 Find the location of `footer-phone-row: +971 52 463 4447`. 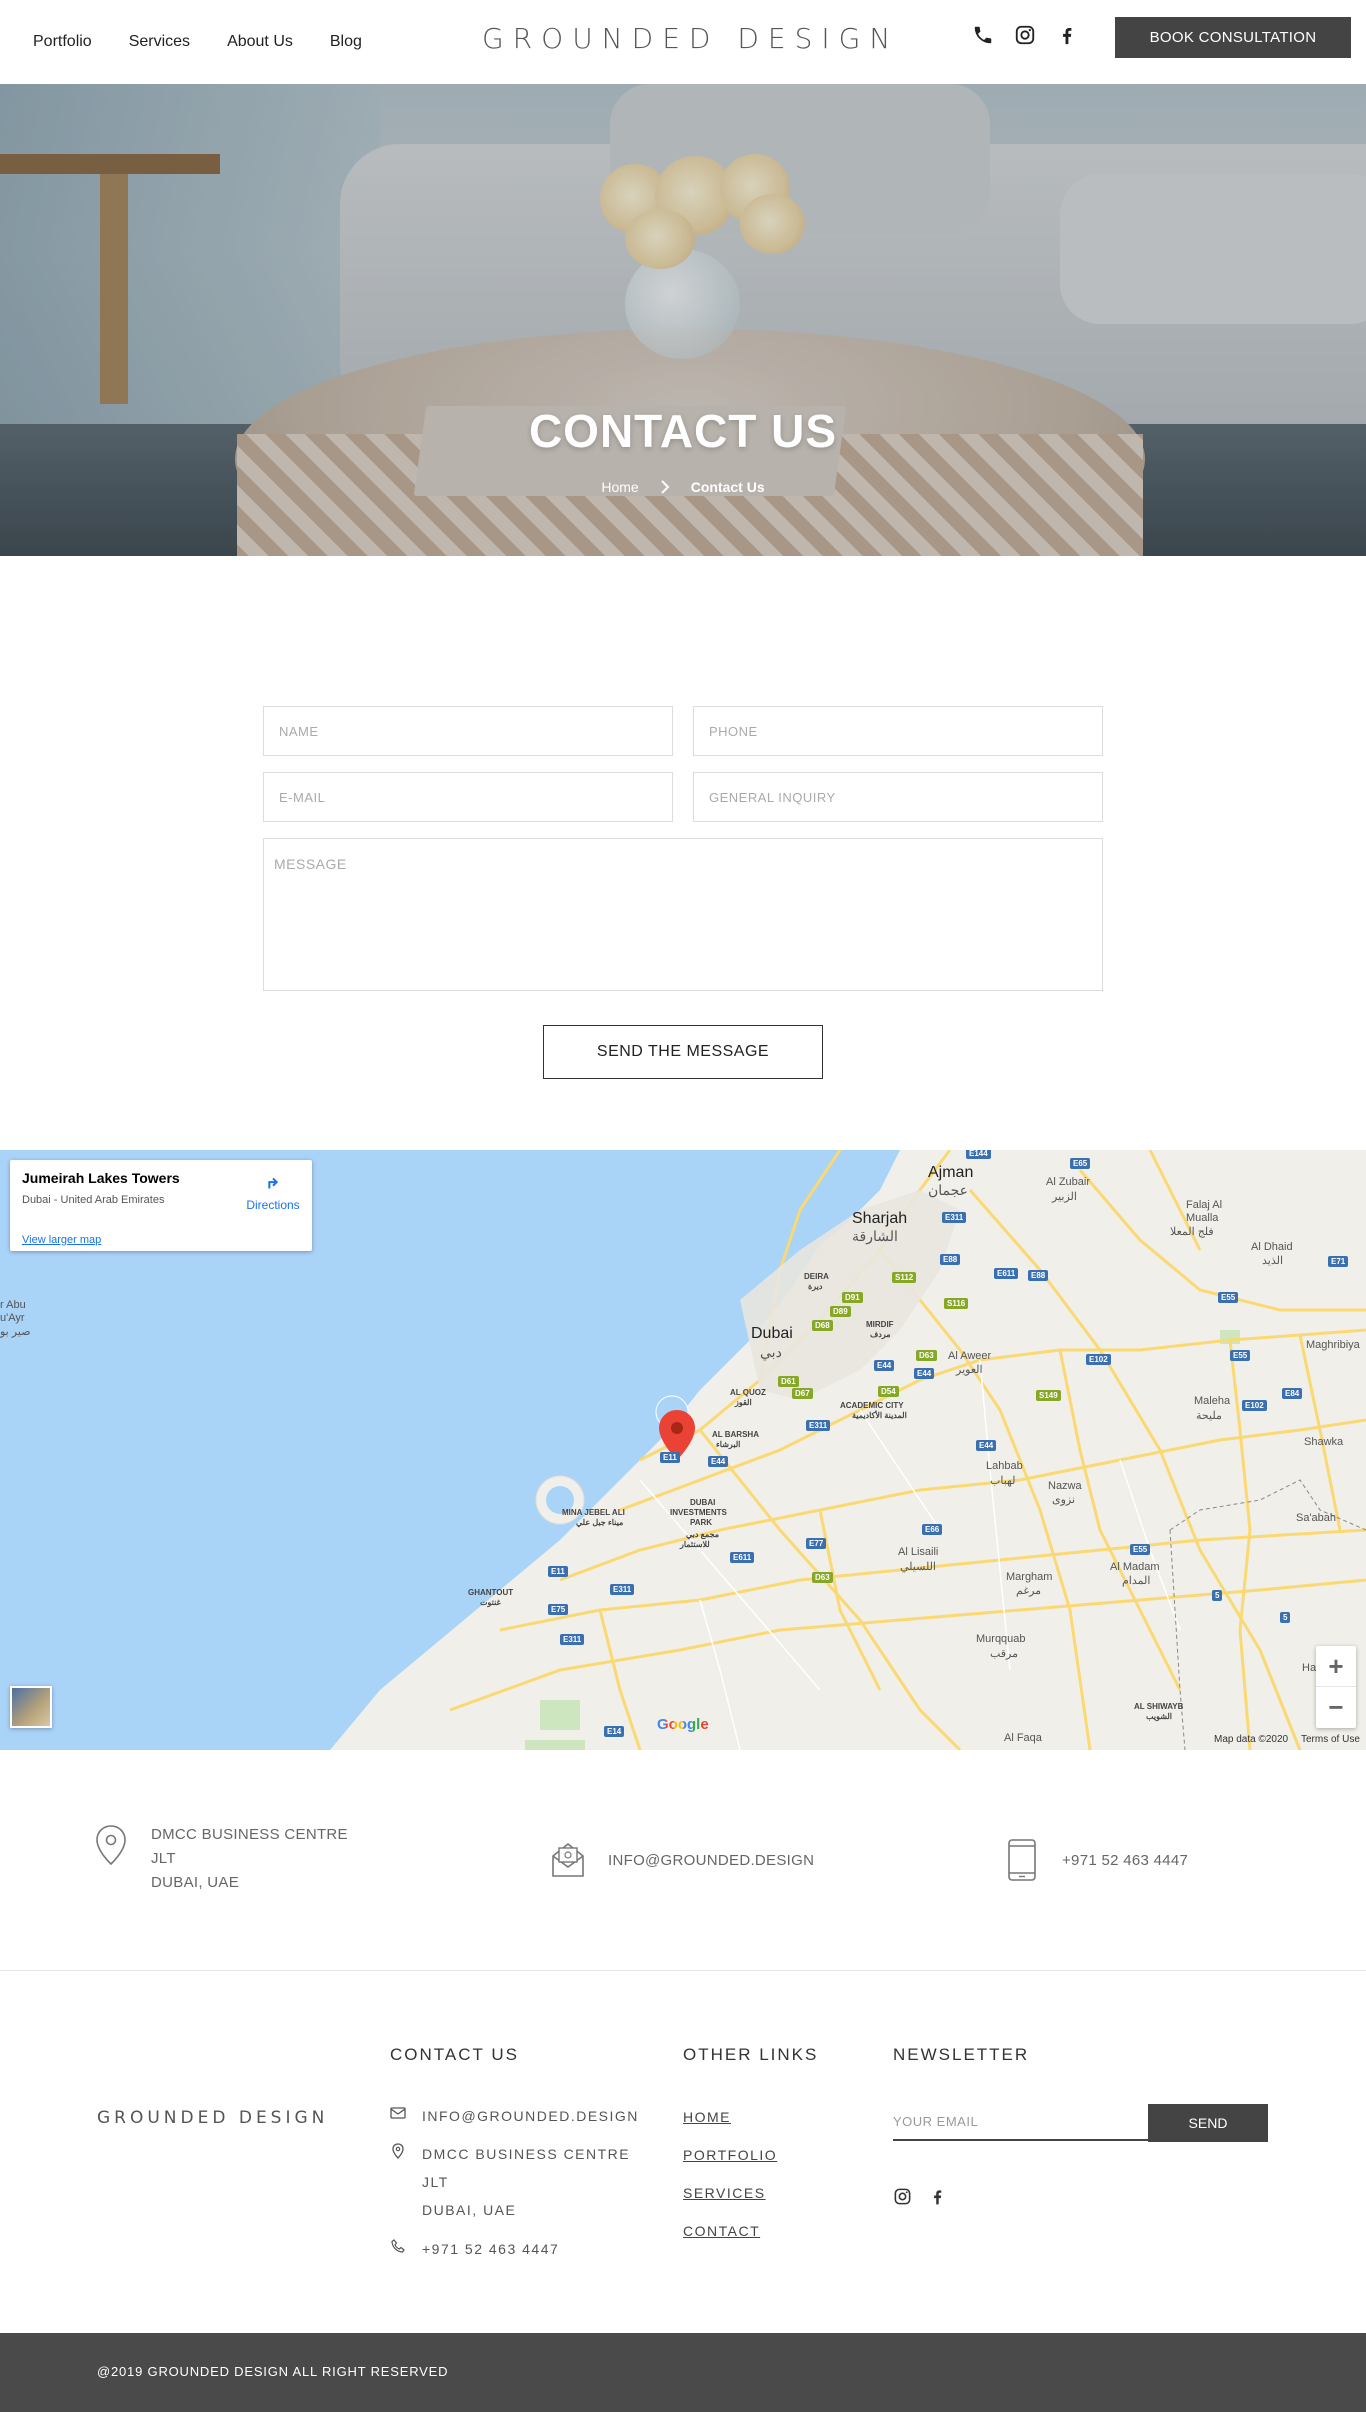

footer-phone-row: +971 52 463 4447 is located at coordinates (474, 2249).